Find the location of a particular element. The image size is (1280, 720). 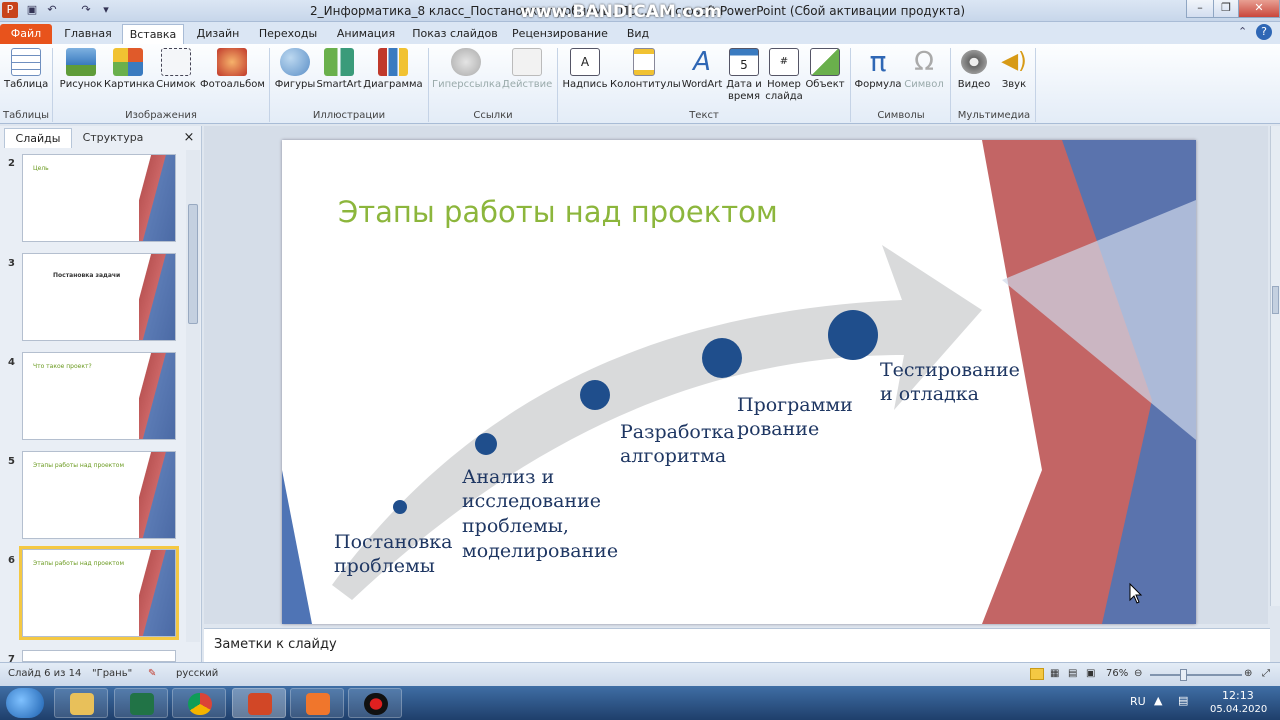

tab-animations: Анимация is located at coordinates (366, 34).